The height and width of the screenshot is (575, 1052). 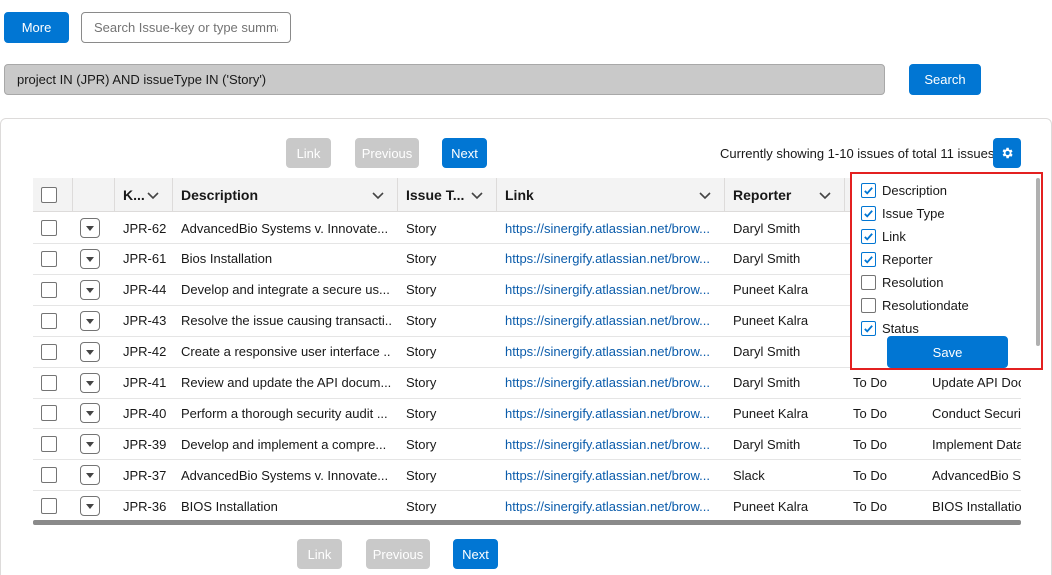 What do you see at coordinates (464, 153) in the screenshot?
I see `next-button-top: Next` at bounding box center [464, 153].